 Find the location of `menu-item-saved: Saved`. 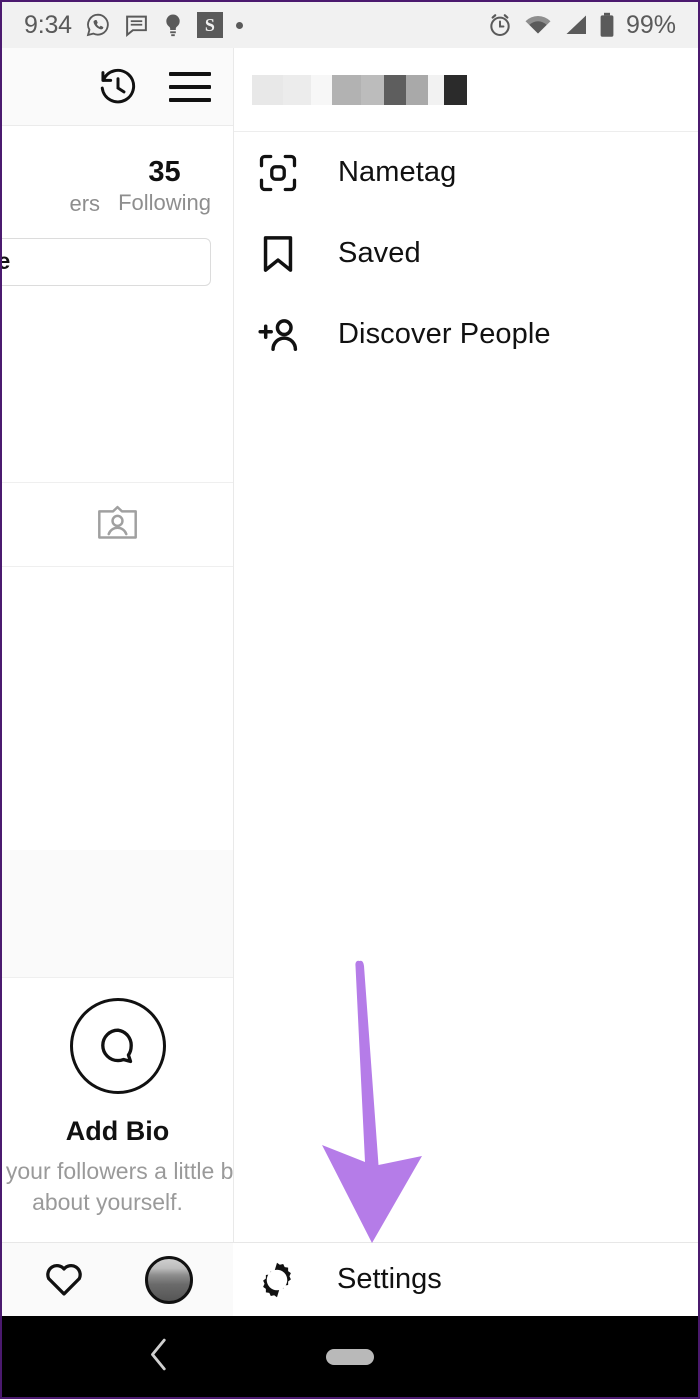

menu-item-saved: Saved is located at coordinates (466, 253).